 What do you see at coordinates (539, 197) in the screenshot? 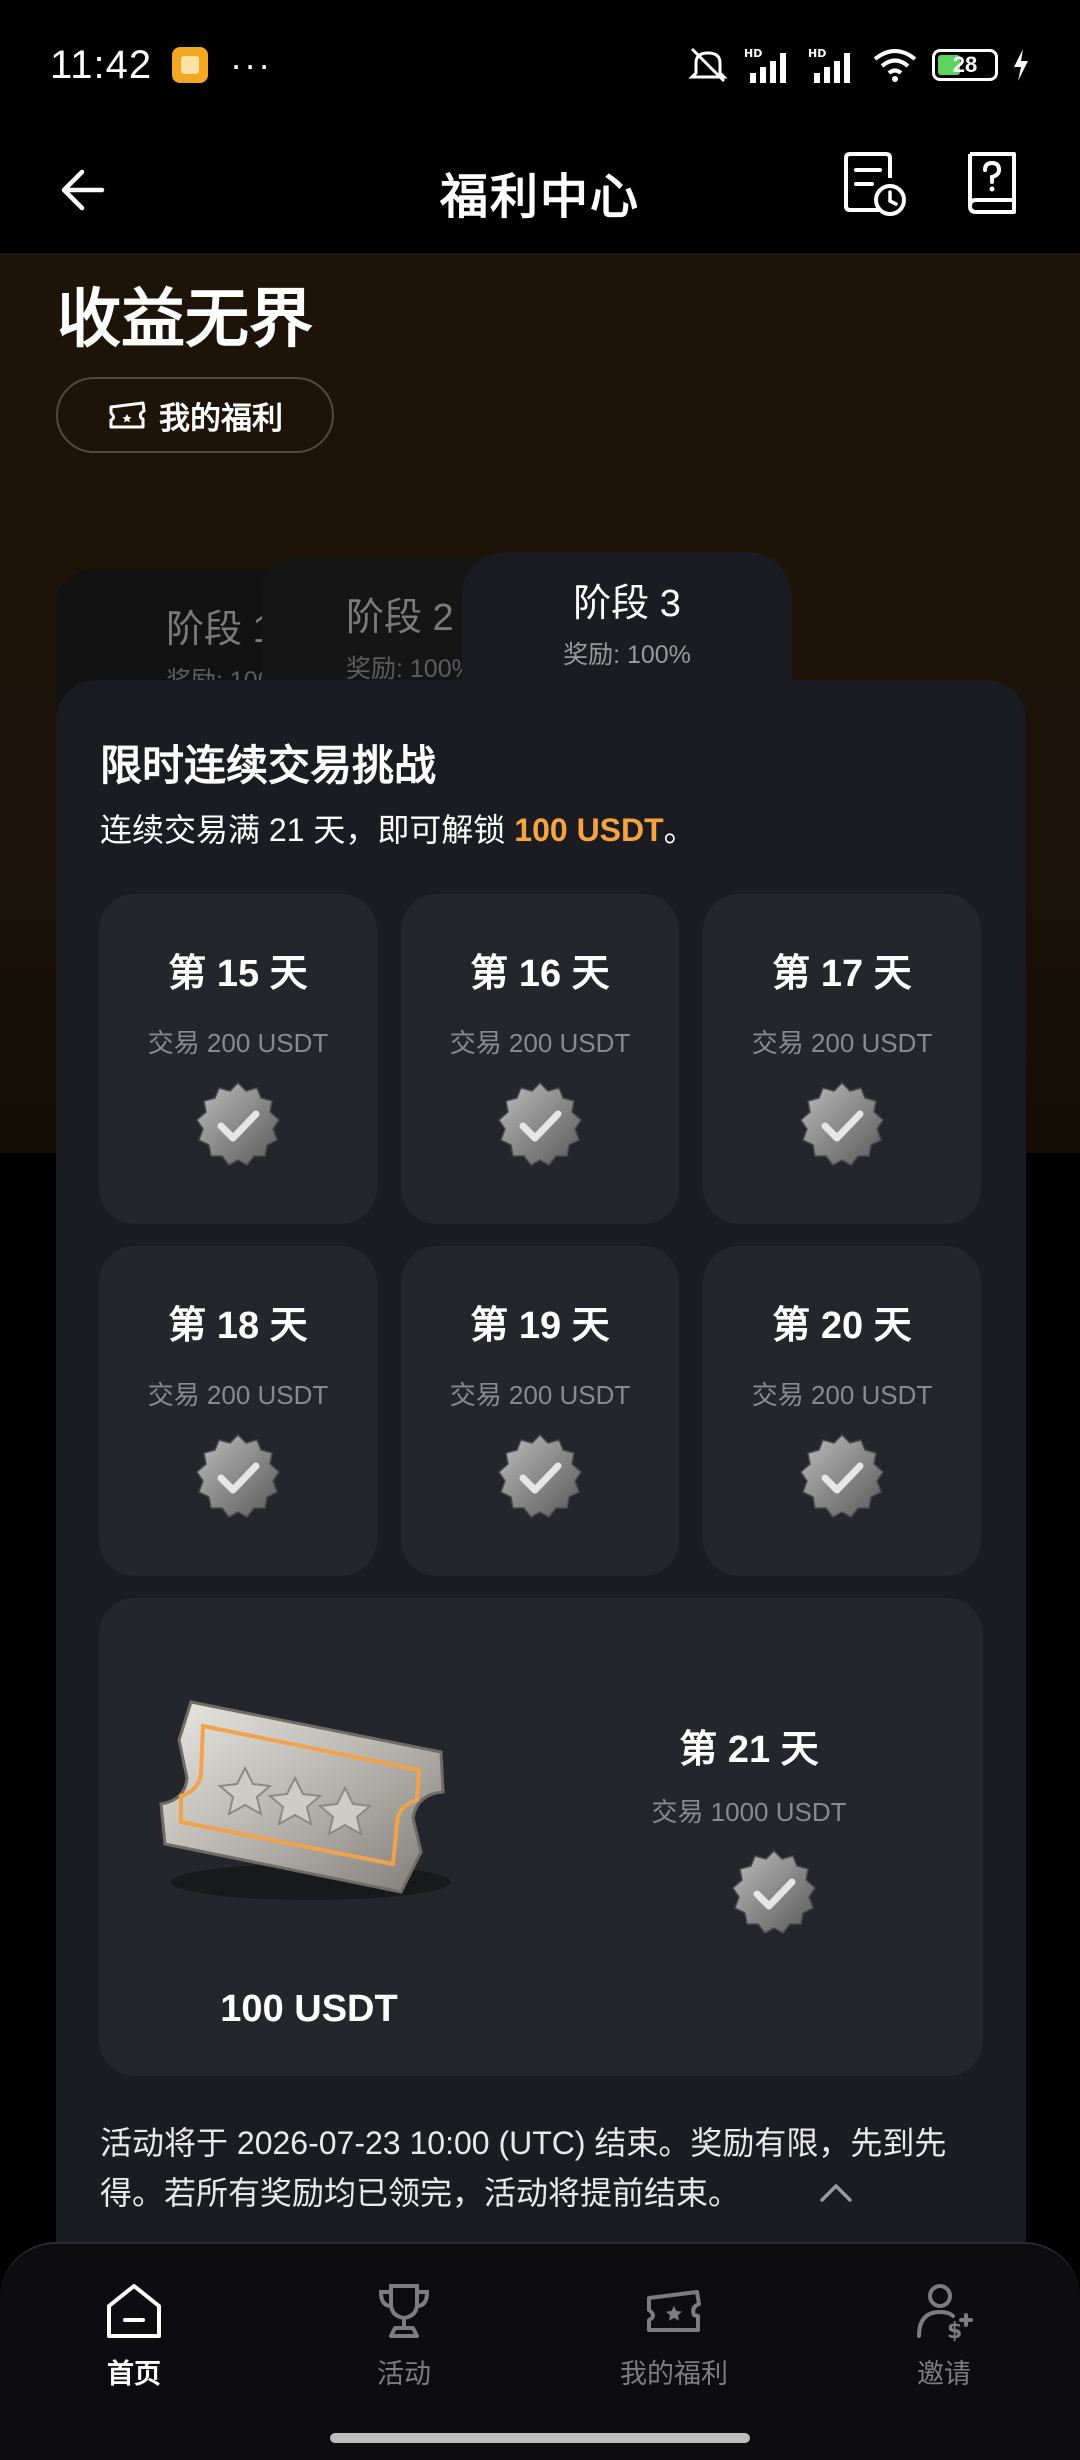
I see `page-title: 福利中心` at bounding box center [539, 197].